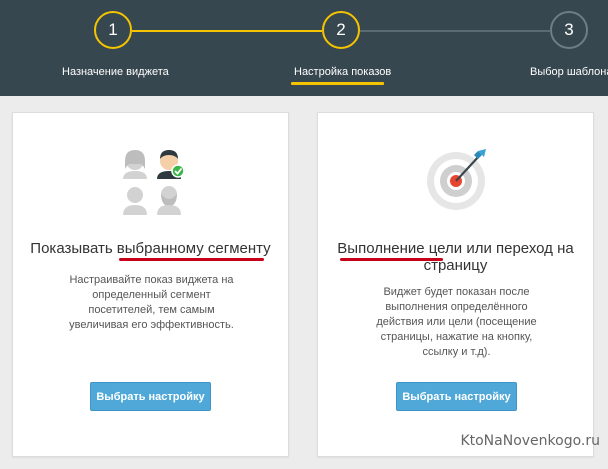 The image size is (608, 469). I want to click on goal-card-title: Выполнение цели или переход на страницу, so click(455, 257).